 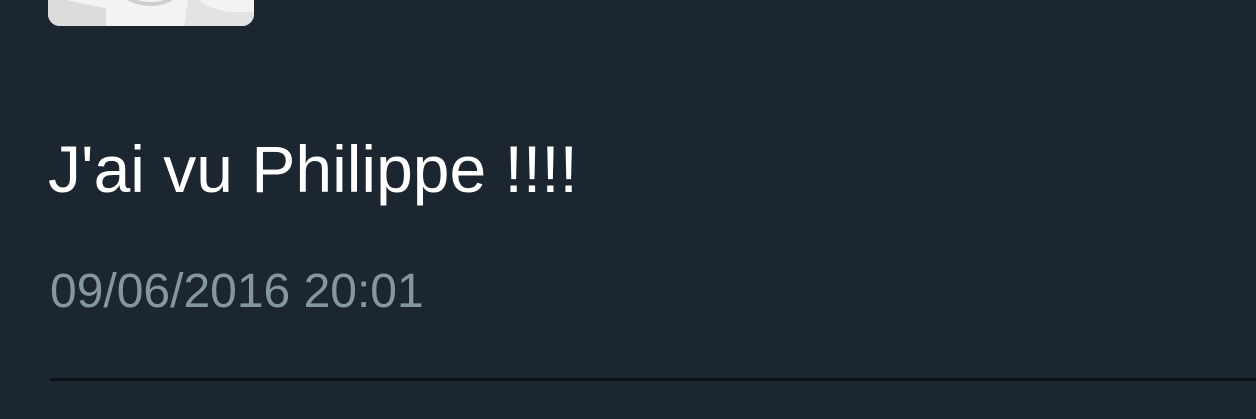 I want to click on avatar-image, so click(x=151, y=13).